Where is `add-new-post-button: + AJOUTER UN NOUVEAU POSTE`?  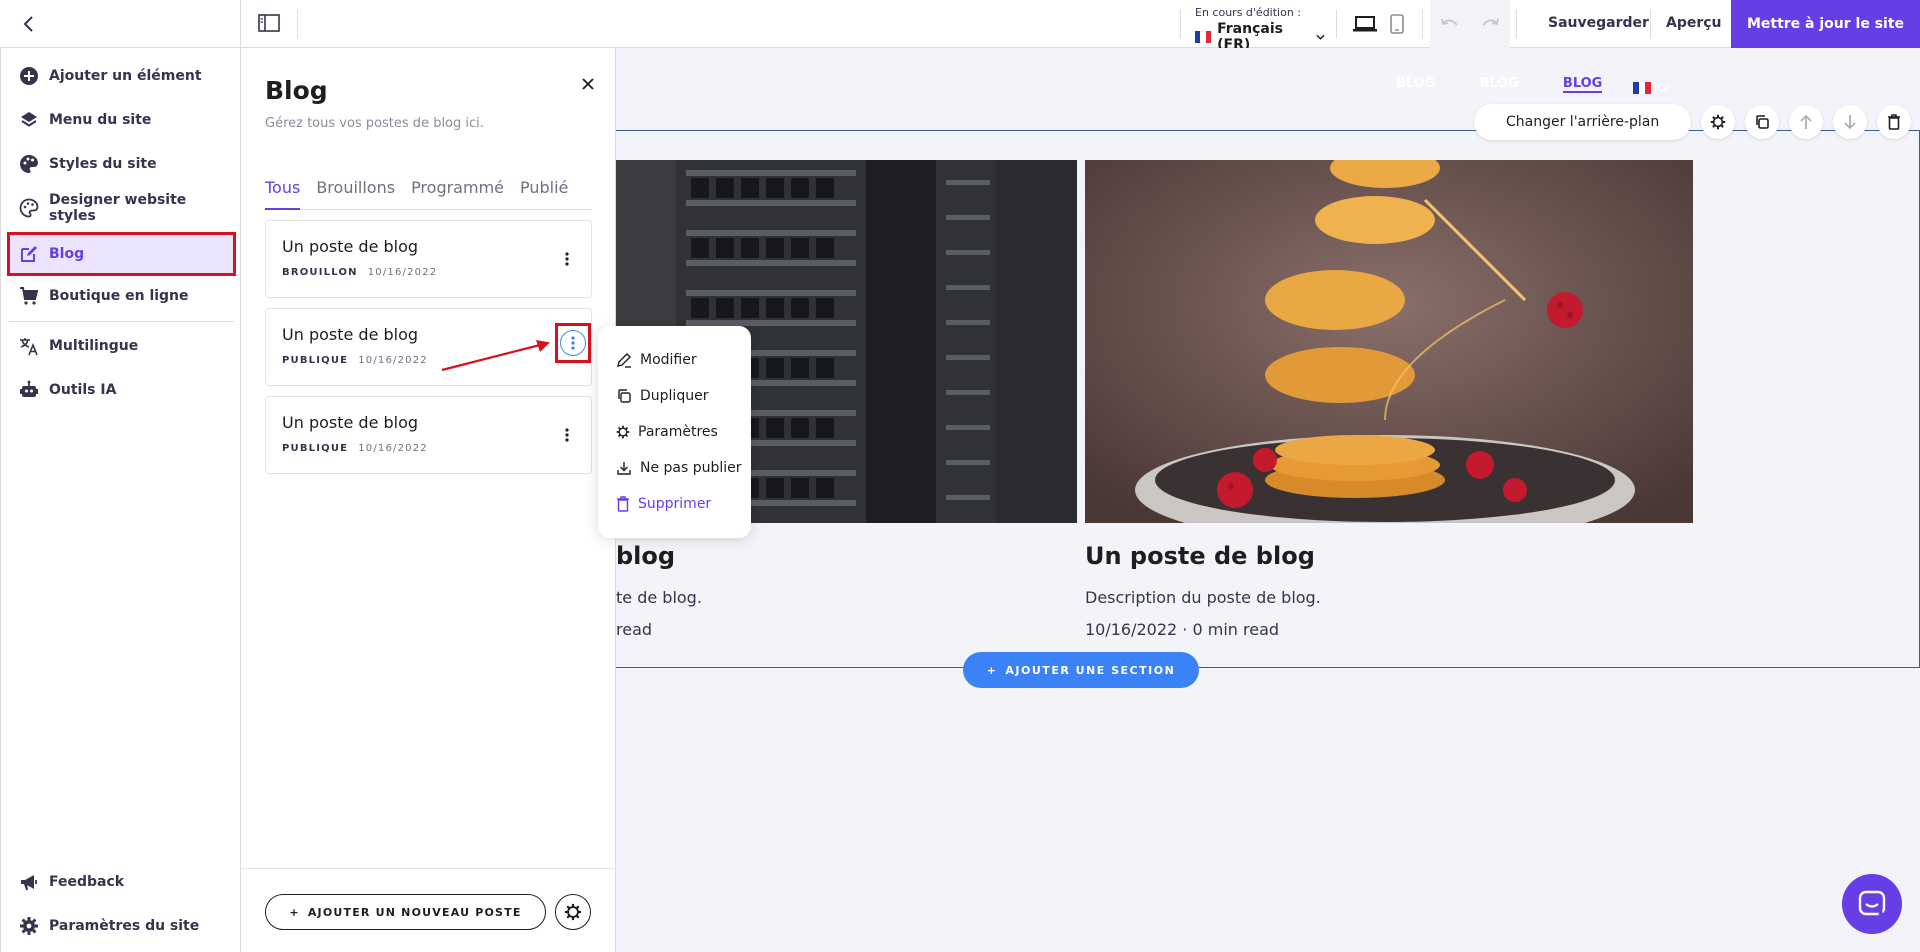
add-new-post-button: + AJOUTER UN NOUVEAU POSTE is located at coordinates (405, 912).